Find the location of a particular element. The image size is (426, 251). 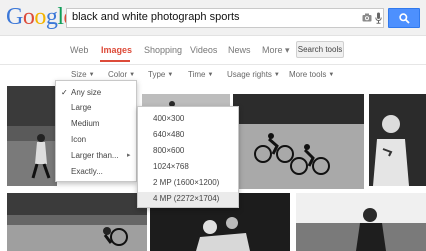

larger-than-option-highlighted: 4 MP (2272×1704) is located at coordinates (188, 199).